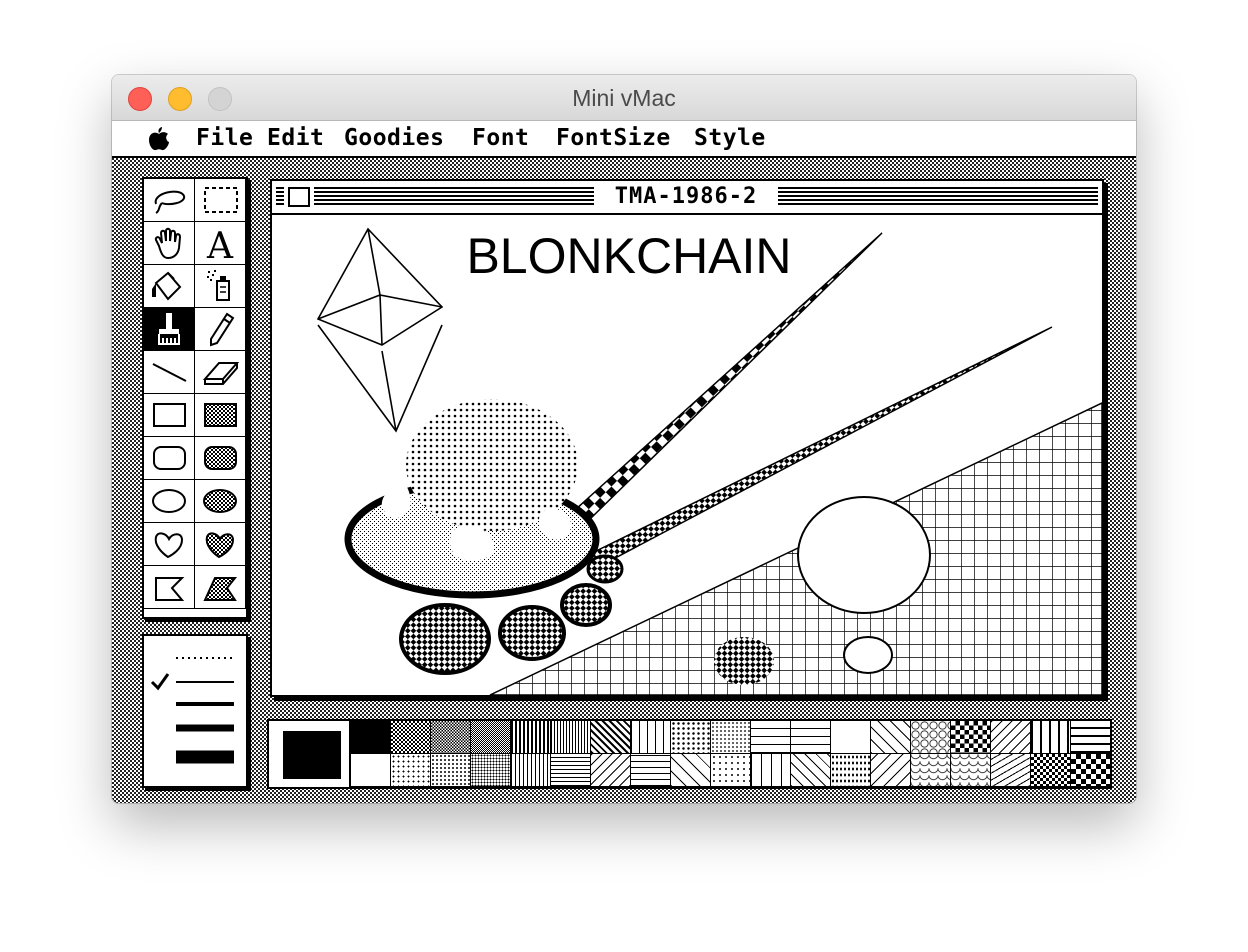  I want to click on pattern-swatches, so click(731, 754).